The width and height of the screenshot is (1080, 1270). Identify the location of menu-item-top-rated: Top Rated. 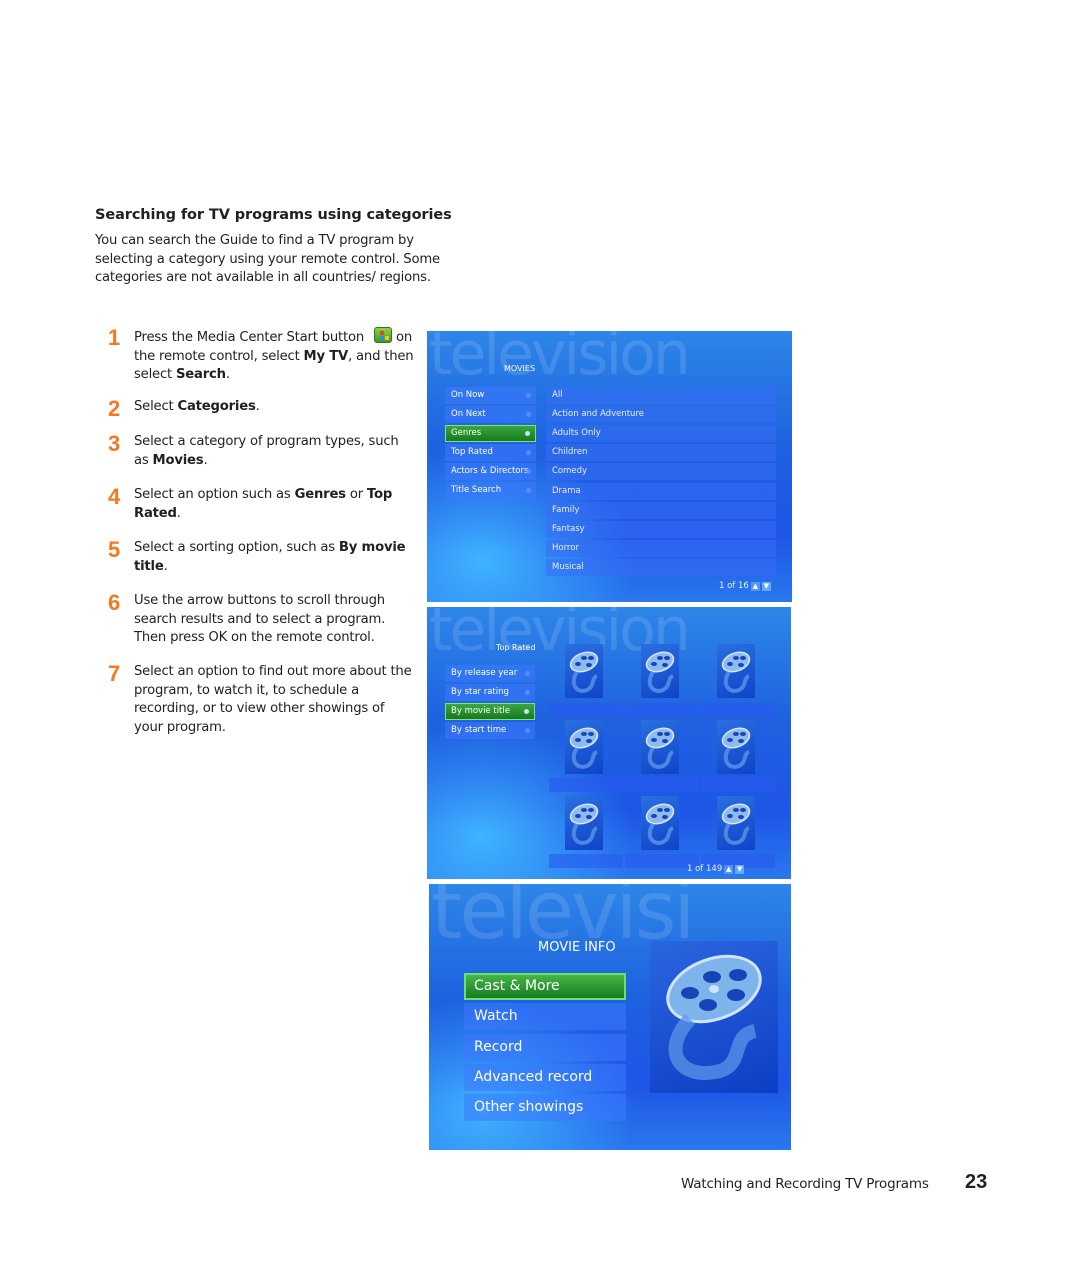
(490, 452).